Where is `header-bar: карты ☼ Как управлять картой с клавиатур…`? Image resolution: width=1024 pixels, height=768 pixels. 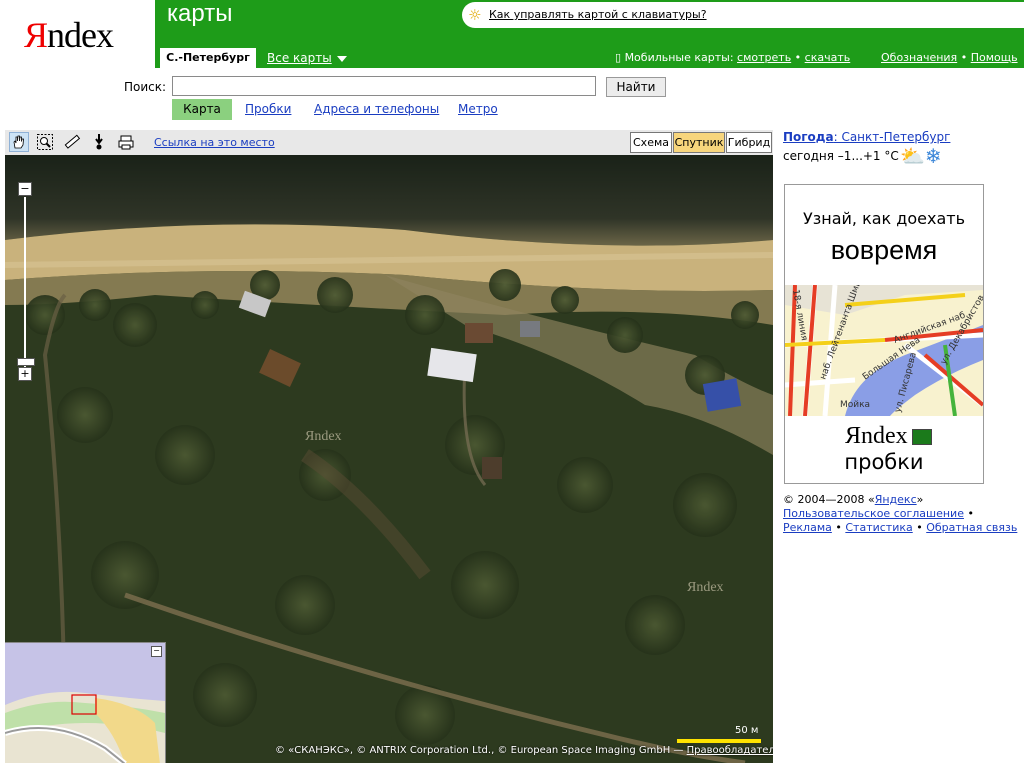
header-bar: карты ☼ Как управлять картой с клавиатур… is located at coordinates (589, 34).